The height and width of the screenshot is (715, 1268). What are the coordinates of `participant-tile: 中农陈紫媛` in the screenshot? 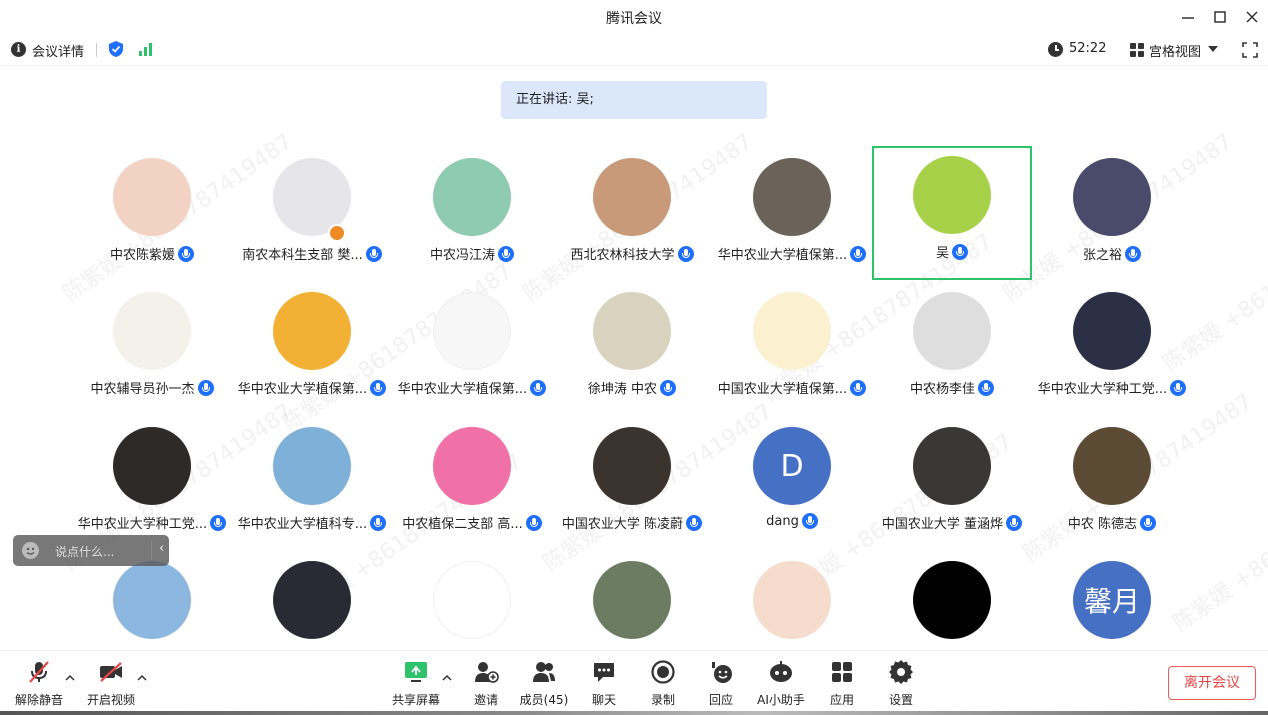 It's located at (152, 215).